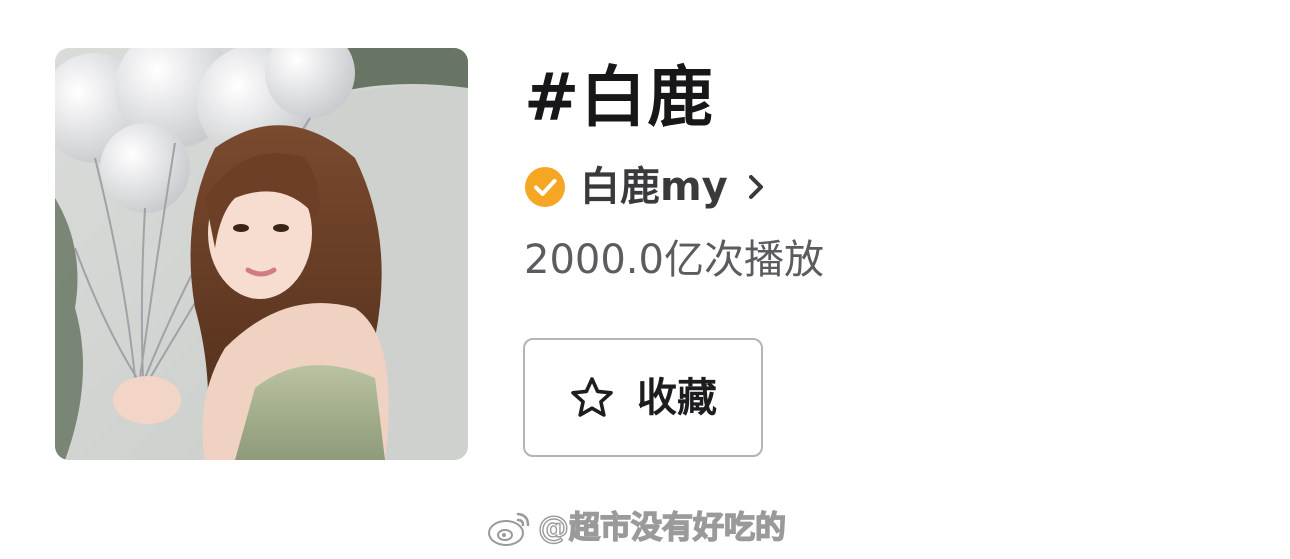  I want to click on author-link: 白鹿my, so click(645, 187).